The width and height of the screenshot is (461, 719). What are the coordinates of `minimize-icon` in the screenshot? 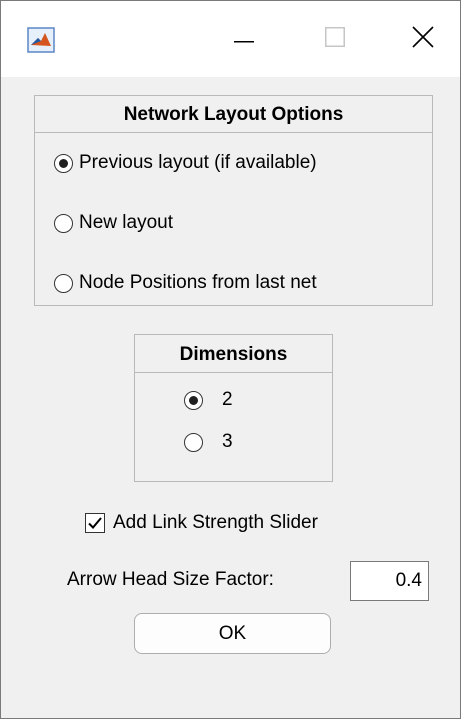 It's located at (244, 39).